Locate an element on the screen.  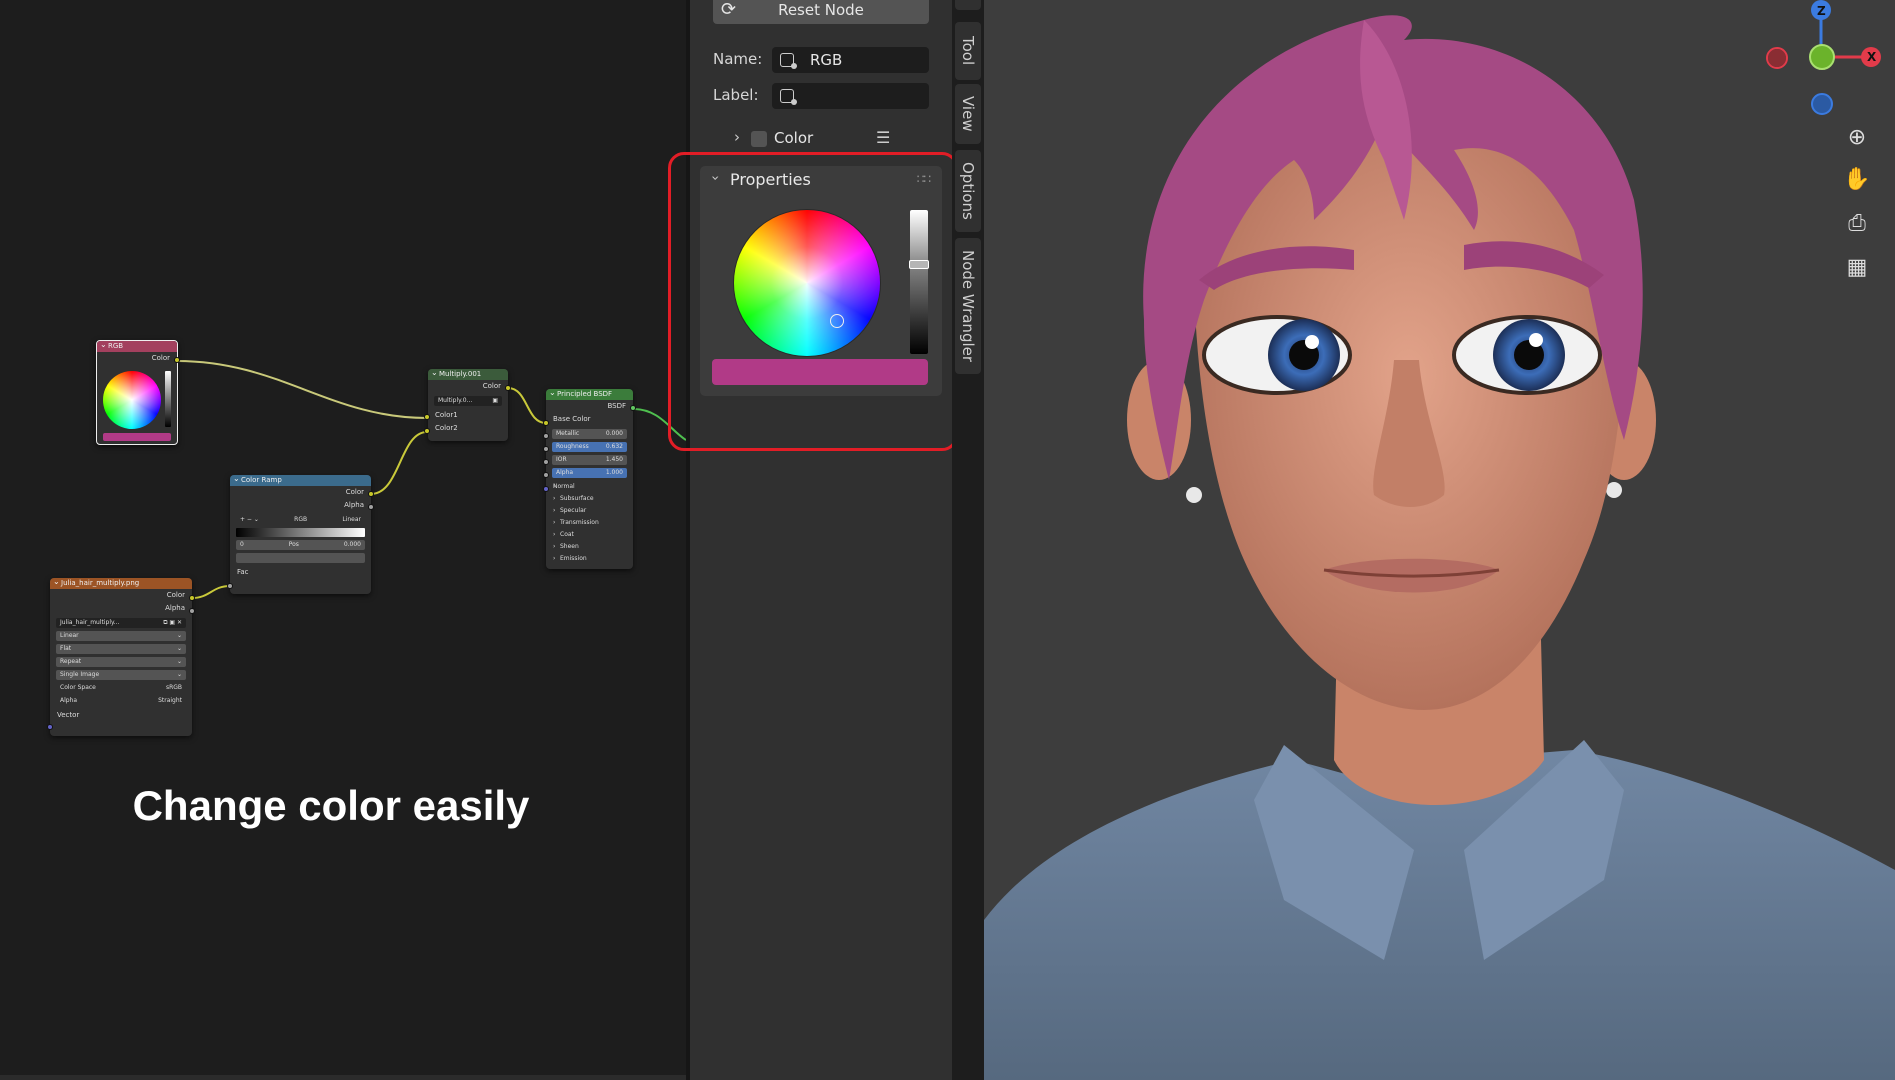
rgb-node: RGB Color is located at coordinates (137, 392).